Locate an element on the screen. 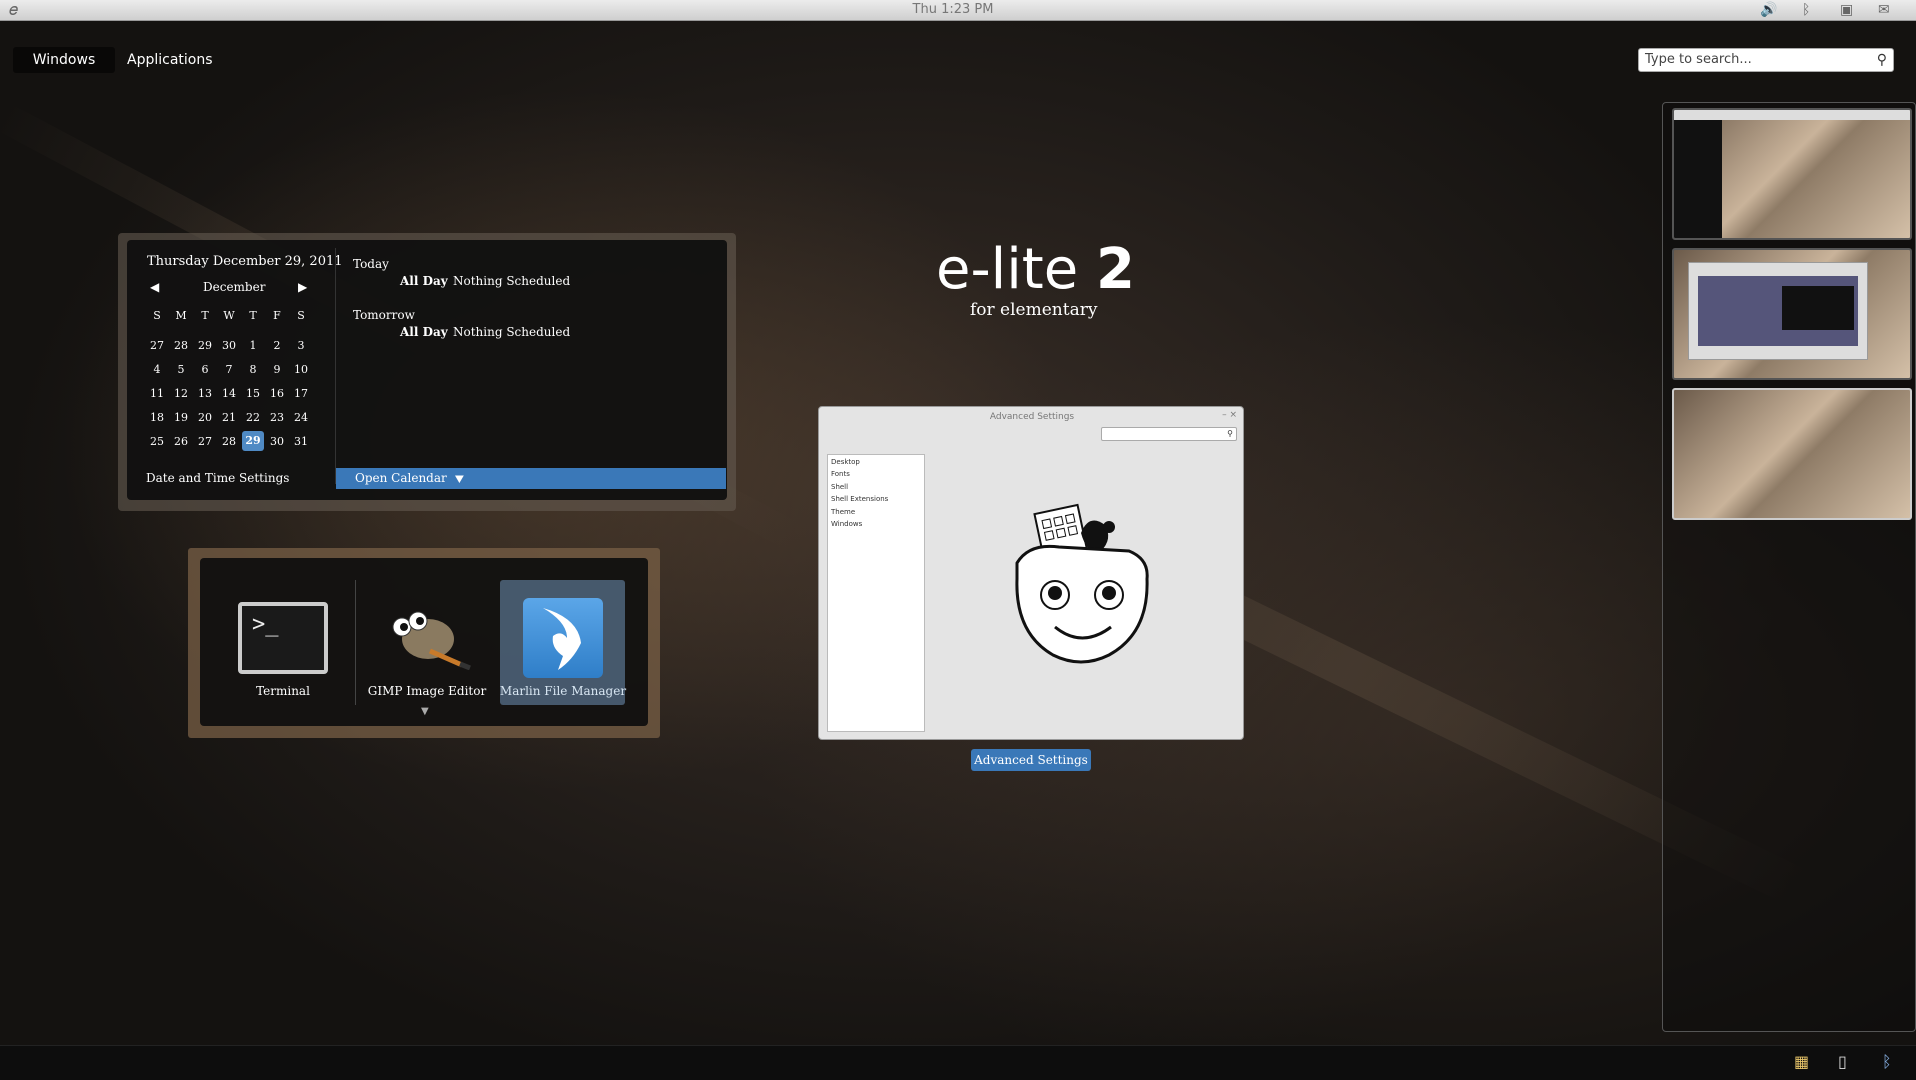  page-title: e-lite 2 is located at coordinates (1035, 270).